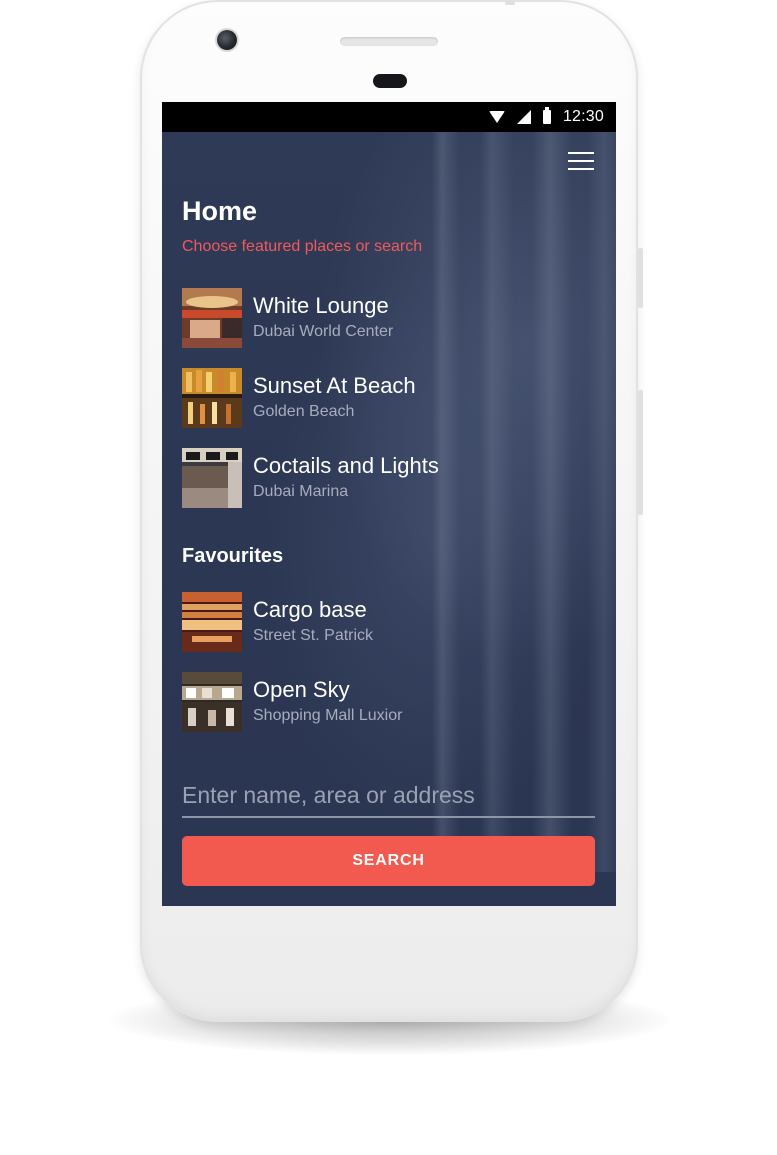 The height and width of the screenshot is (1155, 777). What do you see at coordinates (640, 452) in the screenshot?
I see `volume-button` at bounding box center [640, 452].